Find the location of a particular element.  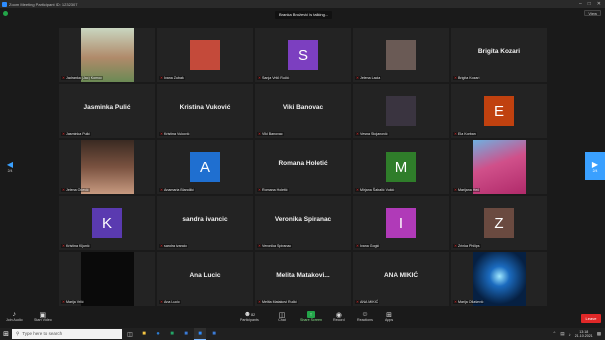

view-button: View is located at coordinates (592, 13).